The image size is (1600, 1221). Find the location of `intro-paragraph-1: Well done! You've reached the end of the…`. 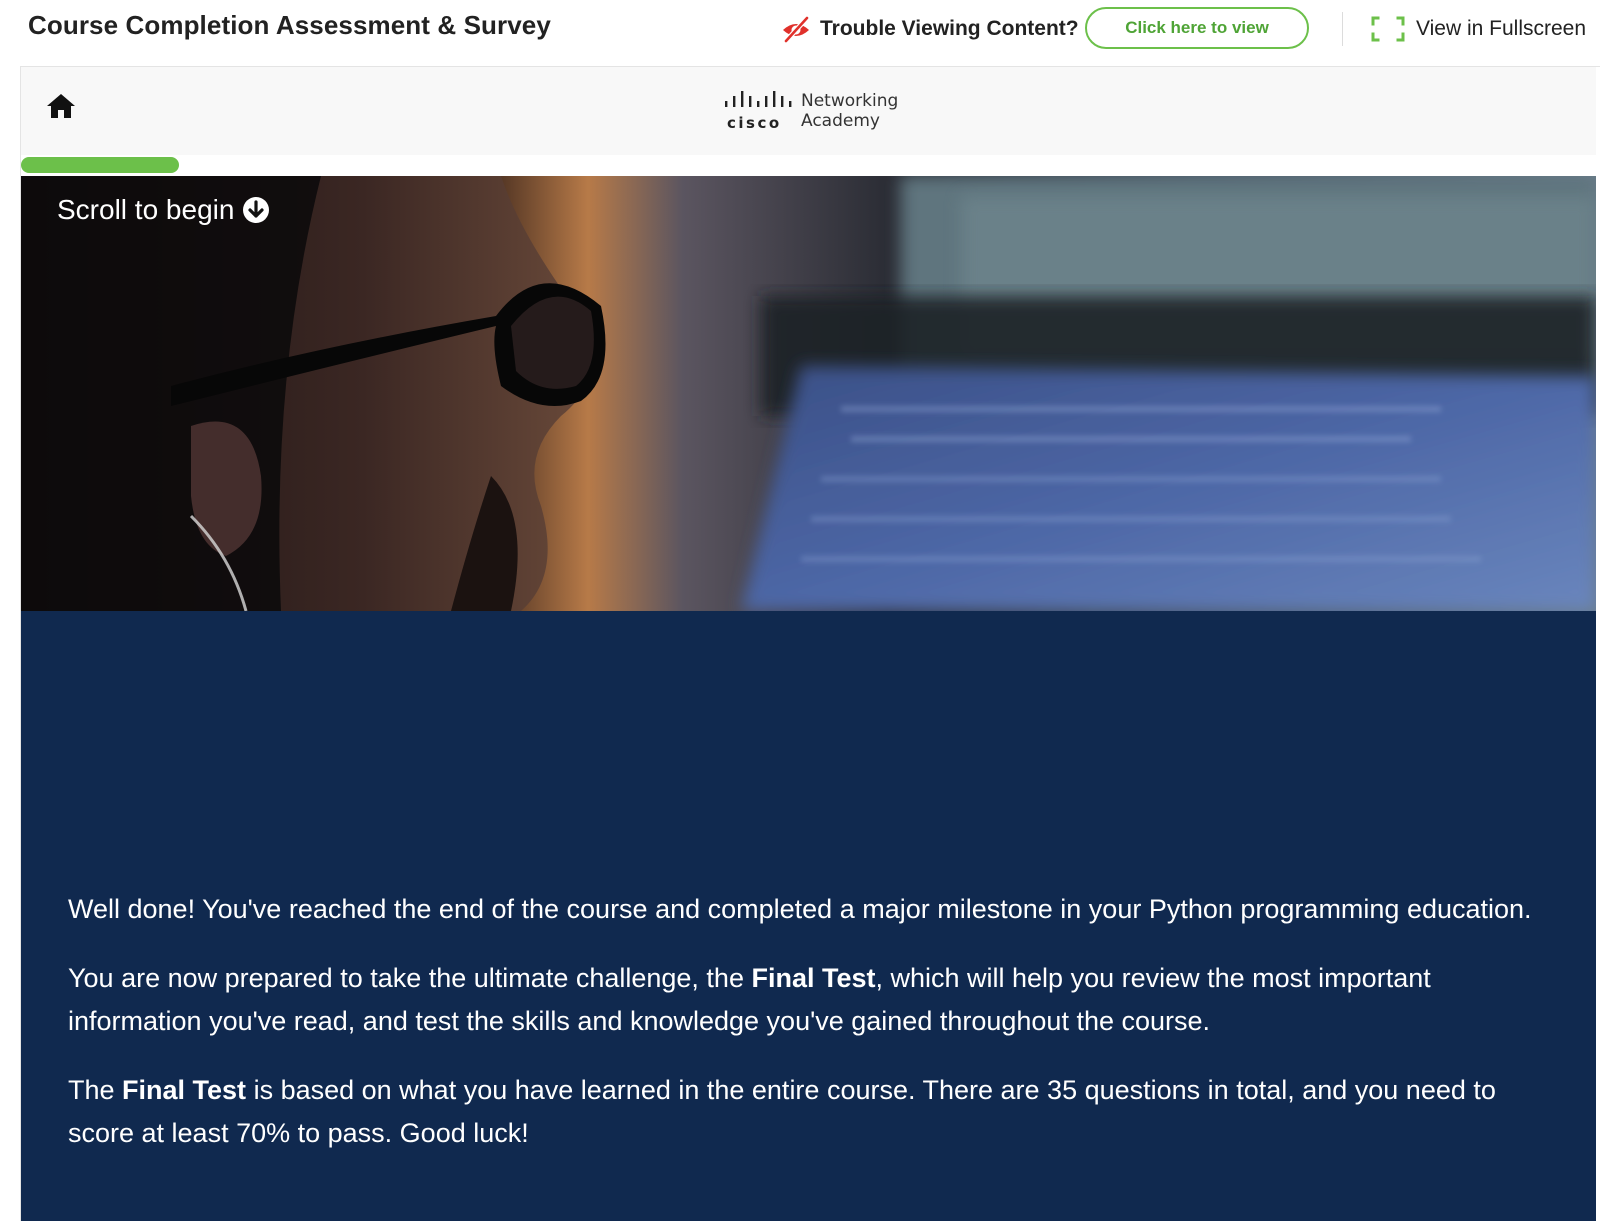

intro-paragraph-1: Well done! You've reached the end of the… is located at coordinates (800, 909).